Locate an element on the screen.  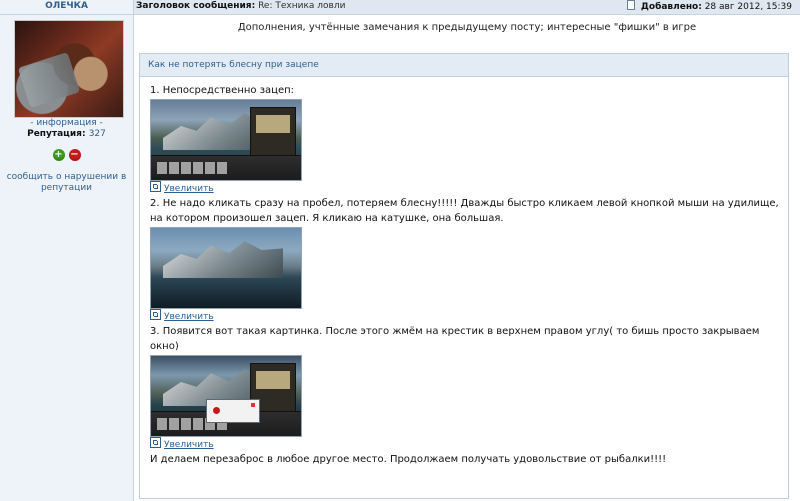
mountain-graphic is located at coordinates (223, 259).